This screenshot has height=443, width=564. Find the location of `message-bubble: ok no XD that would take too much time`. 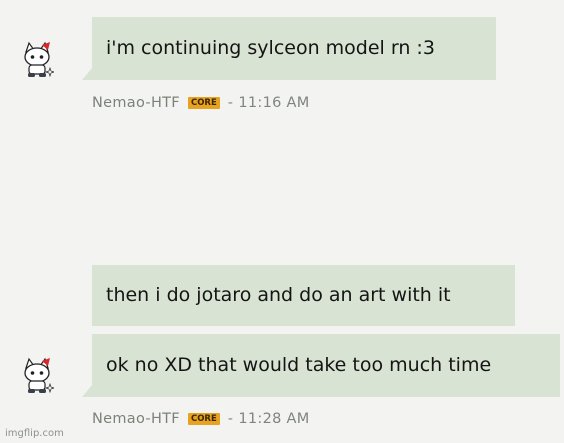

message-bubble: ok no XD that would take too much time is located at coordinates (321, 365).